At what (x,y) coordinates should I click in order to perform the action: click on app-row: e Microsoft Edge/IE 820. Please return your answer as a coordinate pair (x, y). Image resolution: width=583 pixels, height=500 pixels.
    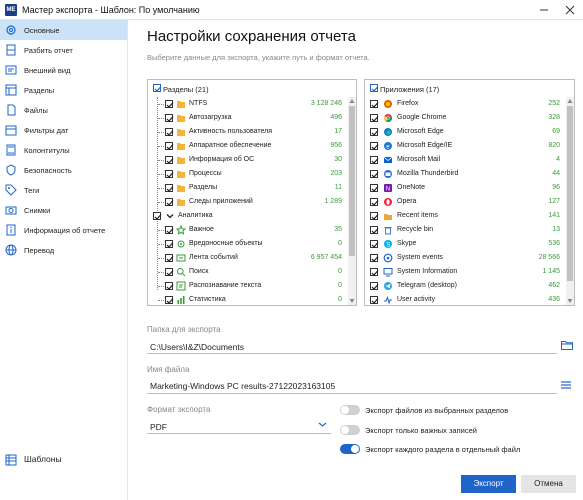
    Looking at the image, I should click on (469, 146).